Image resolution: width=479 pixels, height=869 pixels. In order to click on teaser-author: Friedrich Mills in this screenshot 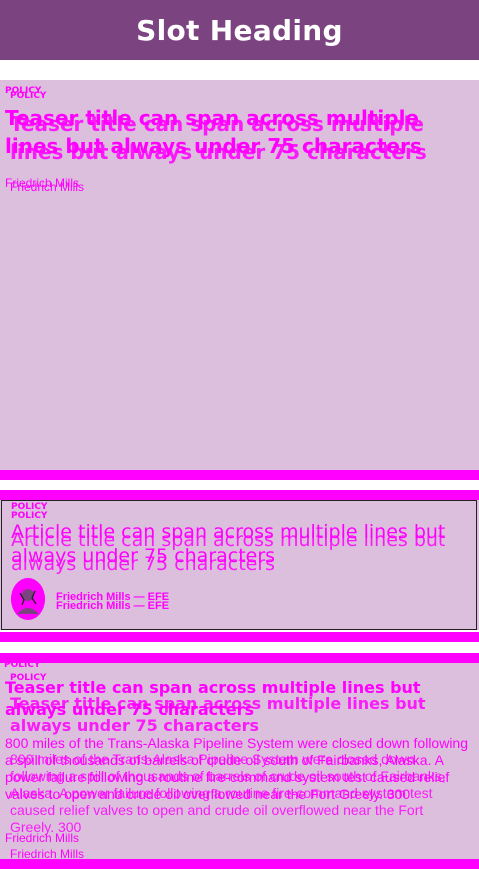, I will do `click(42, 838)`.